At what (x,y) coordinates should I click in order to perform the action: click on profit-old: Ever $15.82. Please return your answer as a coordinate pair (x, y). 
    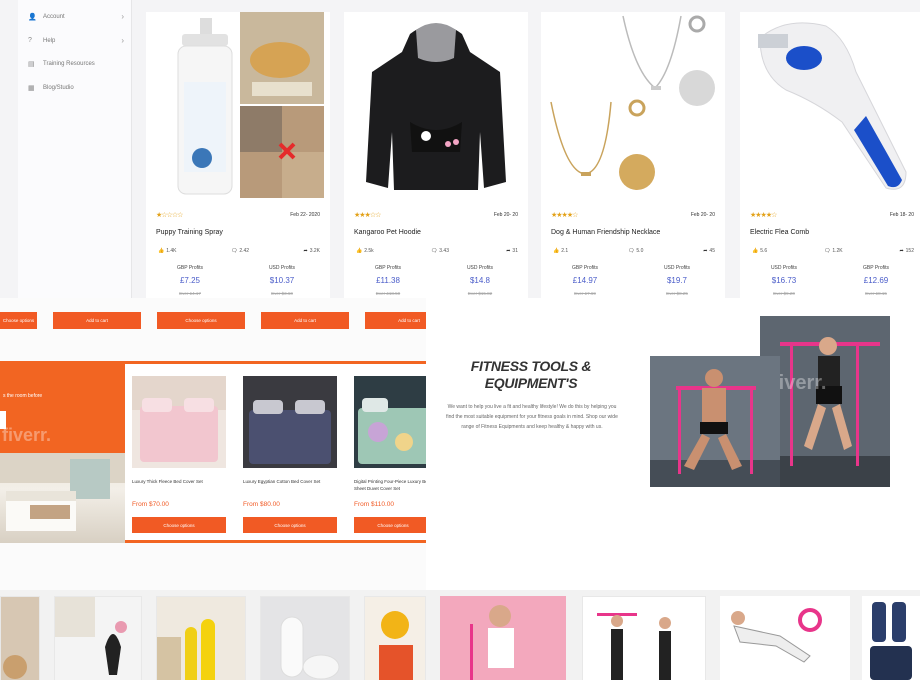
    Looking at the image, I should click on (480, 293).